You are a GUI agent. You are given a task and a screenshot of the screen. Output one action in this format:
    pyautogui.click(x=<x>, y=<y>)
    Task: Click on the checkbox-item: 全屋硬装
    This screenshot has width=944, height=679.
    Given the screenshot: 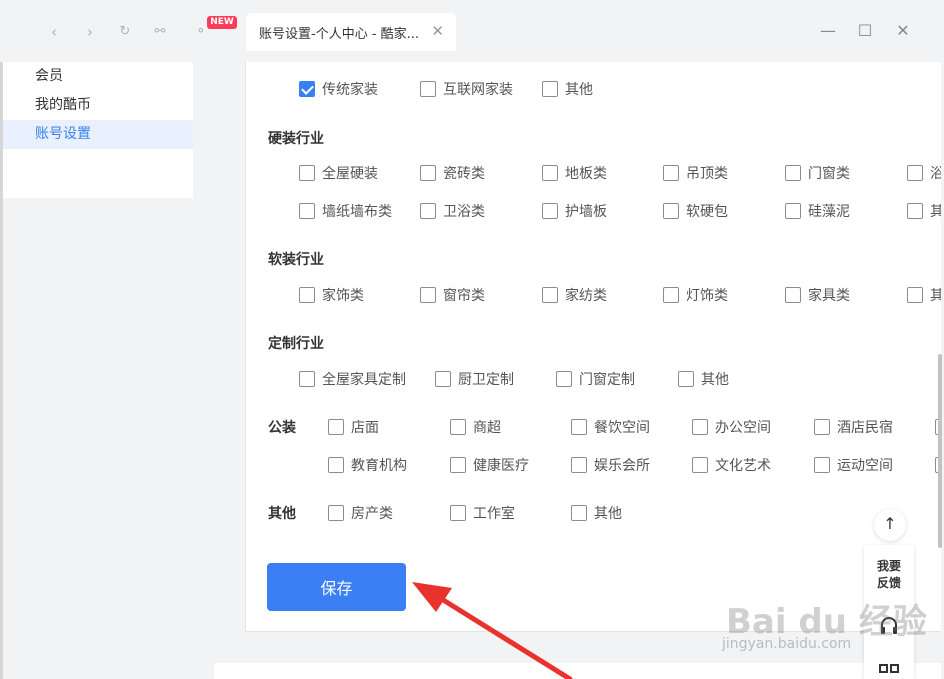 What is the action you would take?
    pyautogui.click(x=338, y=173)
    